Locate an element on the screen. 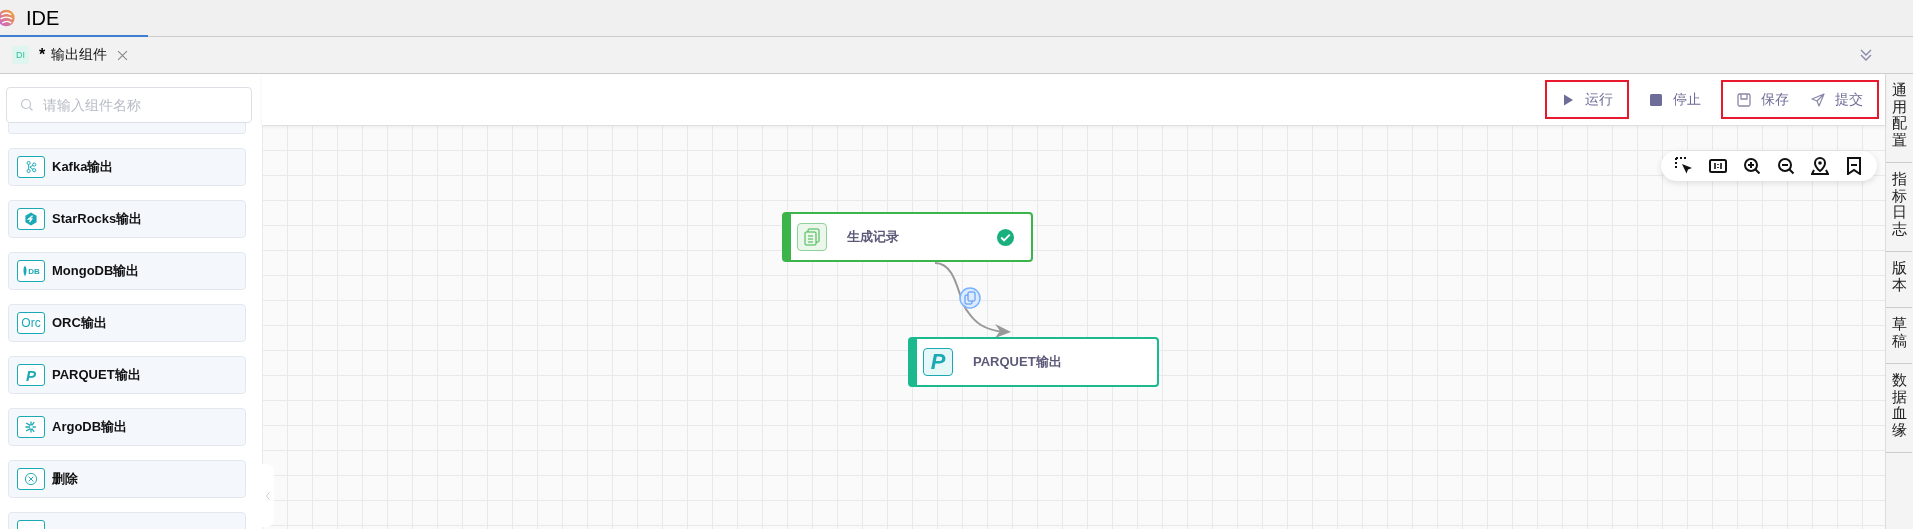 The image size is (1913, 529). tab-label: 输出组件 is located at coordinates (79, 55).